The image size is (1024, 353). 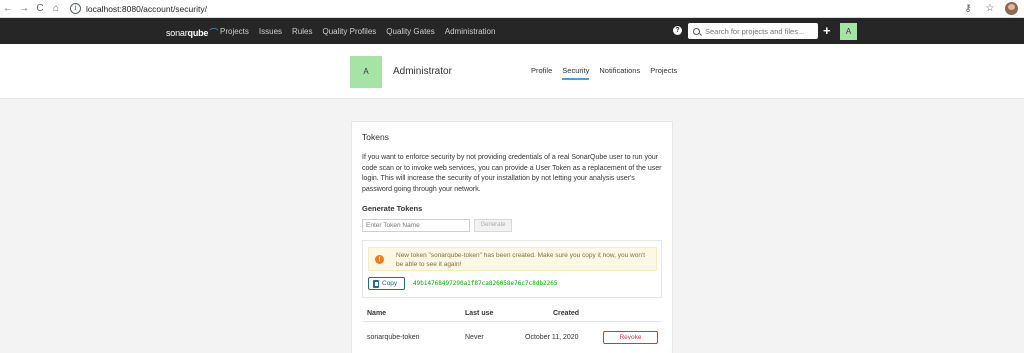 What do you see at coordinates (377, 313) in the screenshot?
I see `header-name: Name` at bounding box center [377, 313].